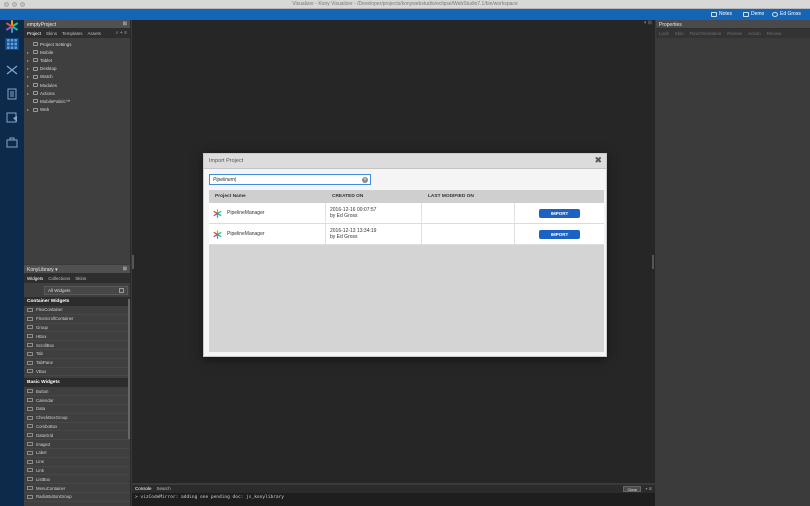  I want to click on tree-item-tablet: ▸ Tablet, so click(77, 60).